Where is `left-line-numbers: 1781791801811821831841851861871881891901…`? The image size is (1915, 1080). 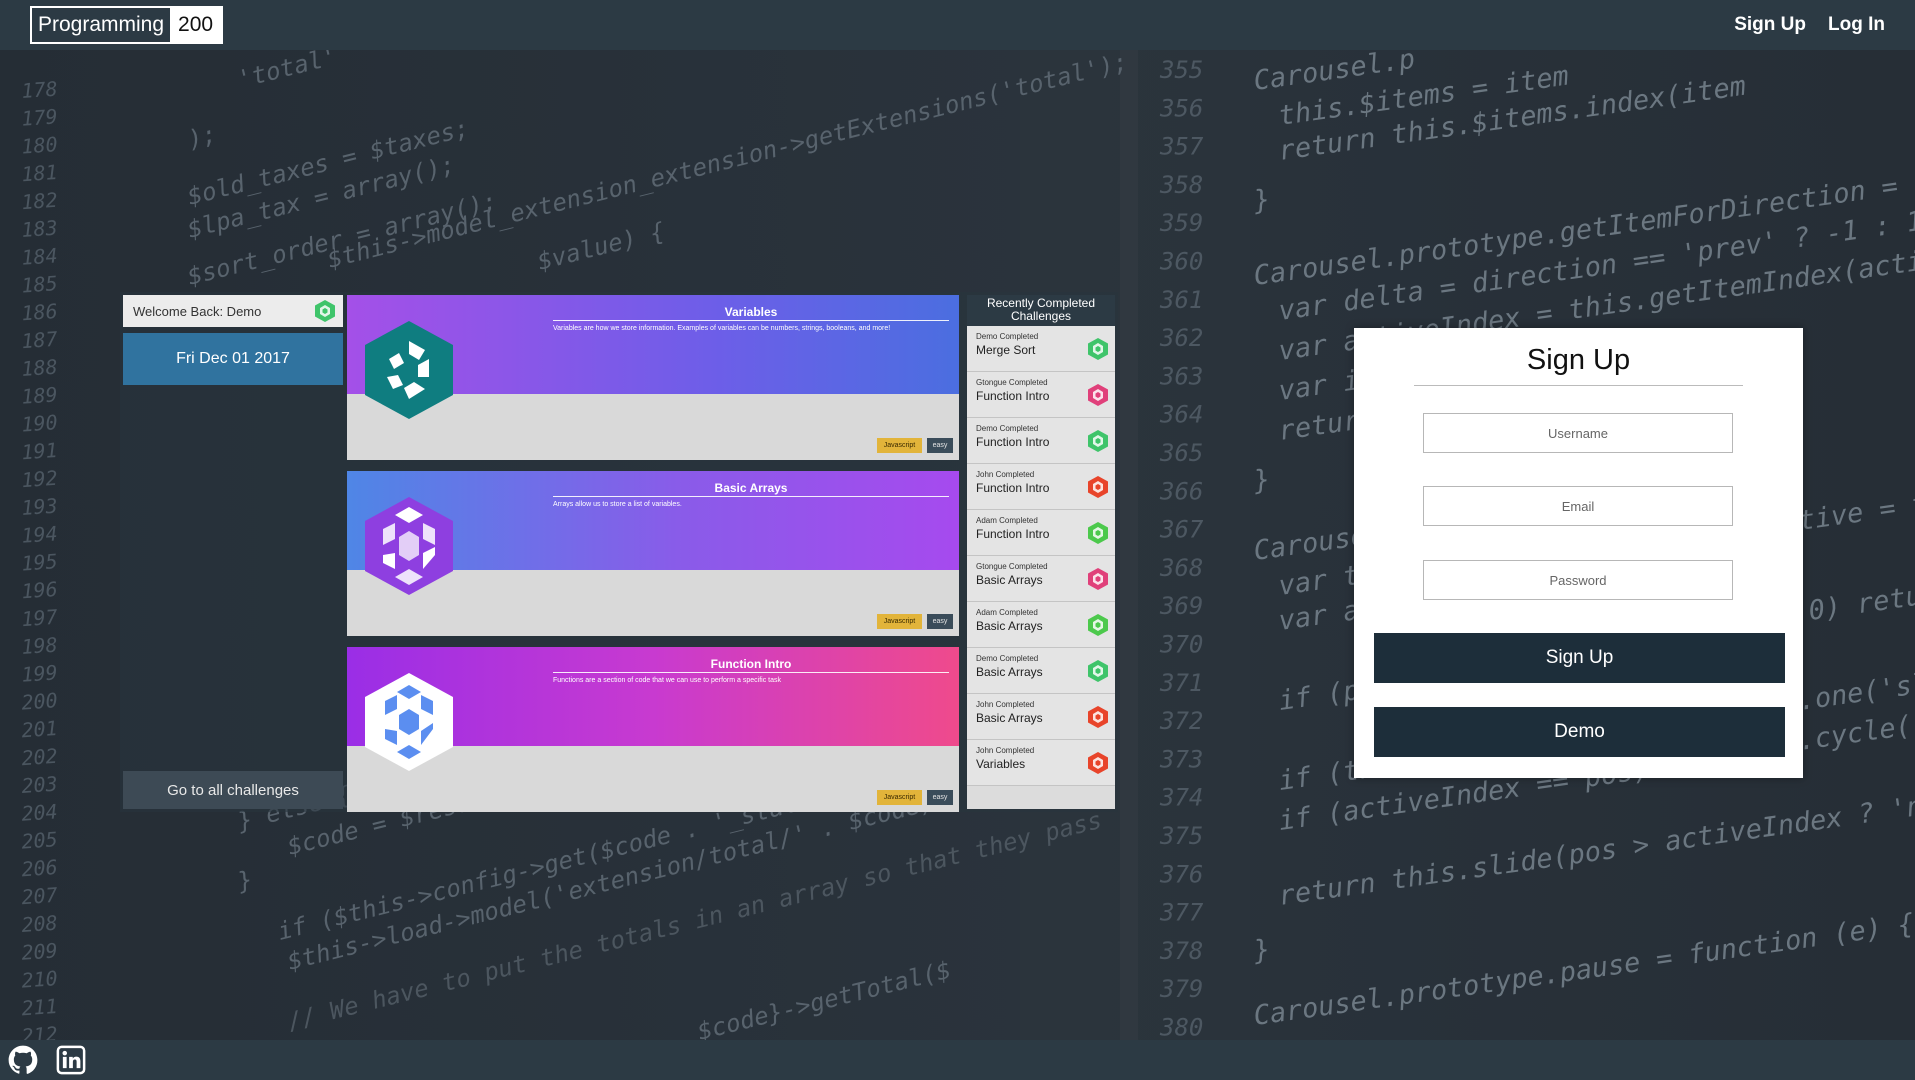
left-line-numbers: 1781791801811821831841851861871881891901… is located at coordinates (40, 563).